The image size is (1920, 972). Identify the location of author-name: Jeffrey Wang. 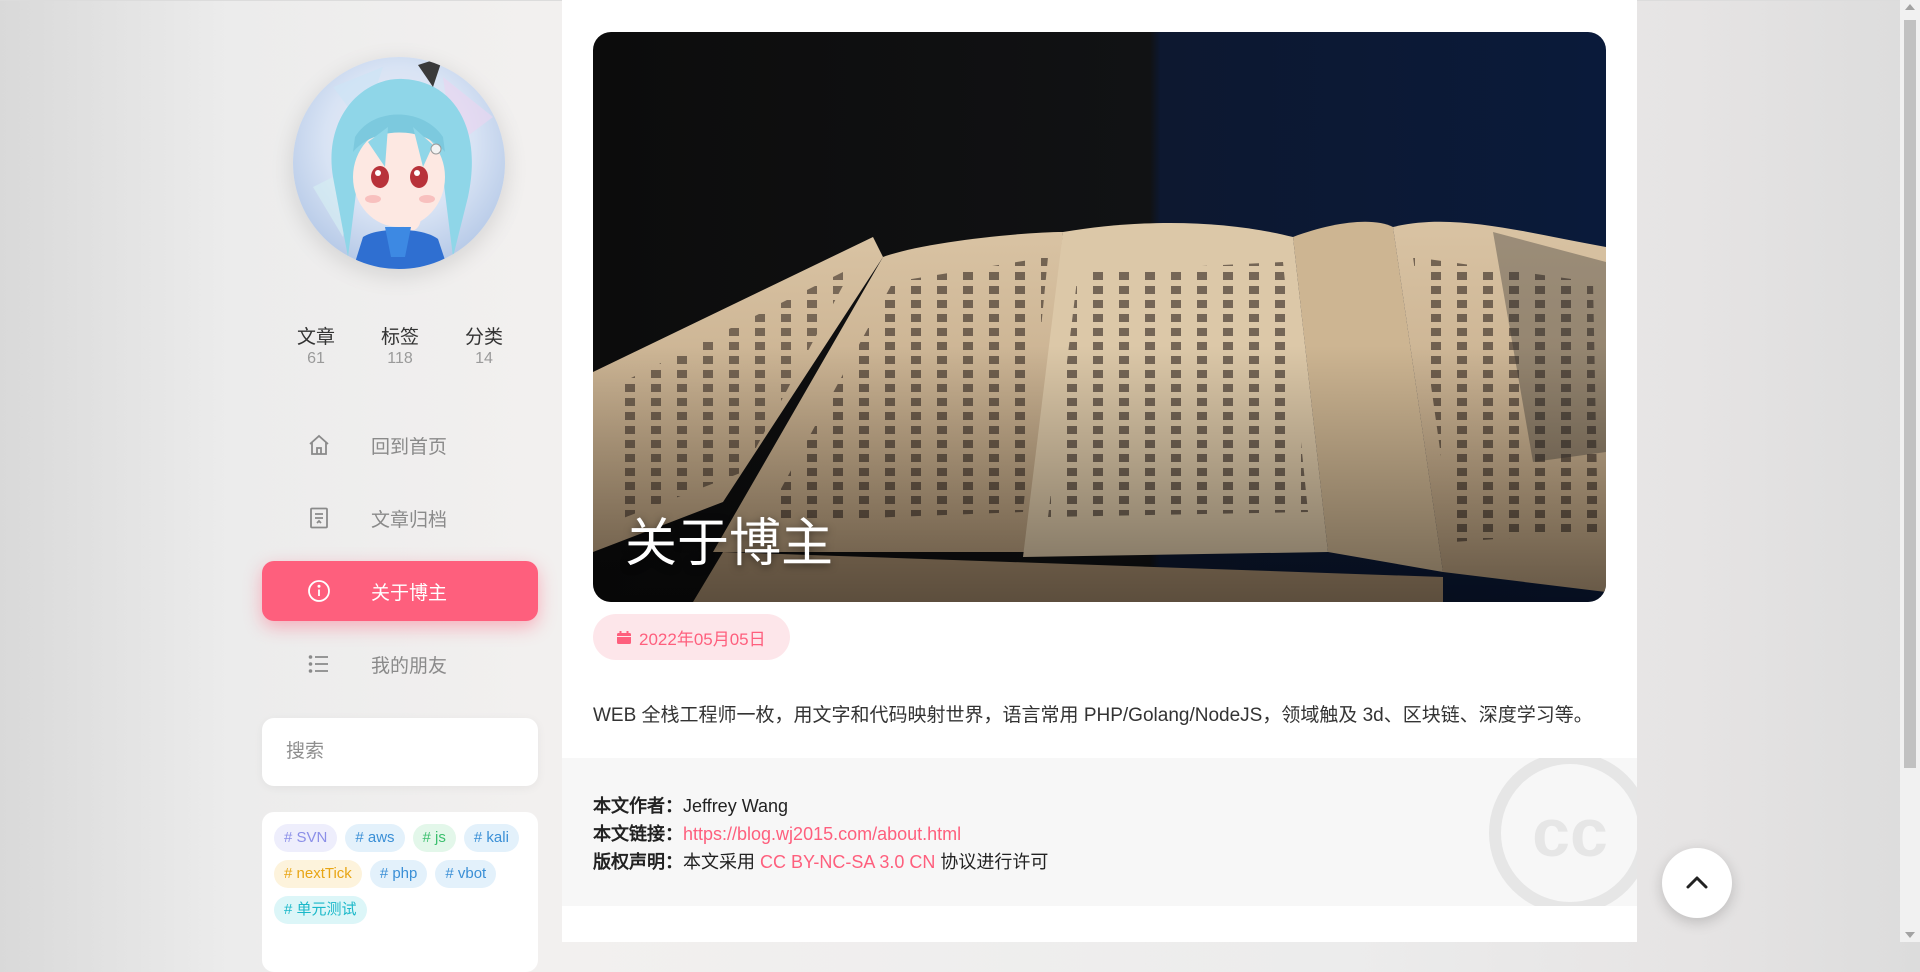
(736, 806).